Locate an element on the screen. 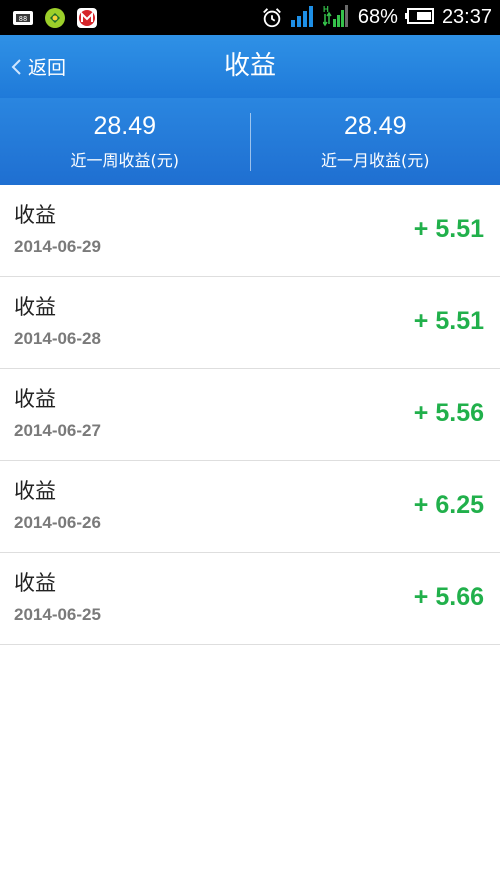 The width and height of the screenshot is (500, 889). chevron-left-icon is located at coordinates (16, 66).